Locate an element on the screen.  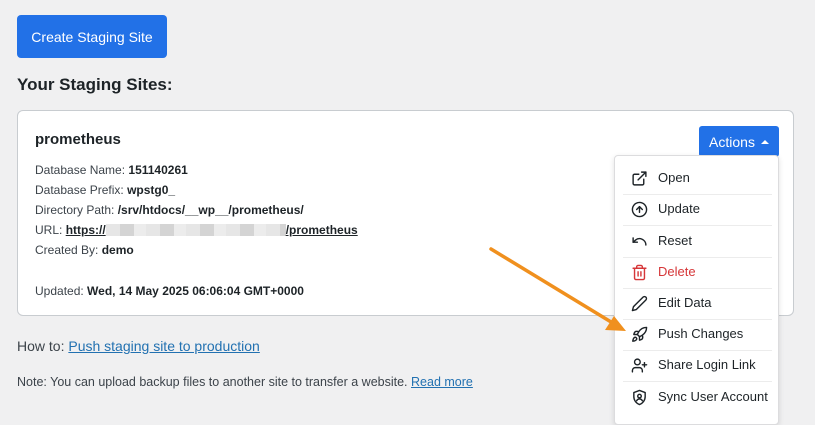
menu-item-delete: Delete is located at coordinates (697, 272).